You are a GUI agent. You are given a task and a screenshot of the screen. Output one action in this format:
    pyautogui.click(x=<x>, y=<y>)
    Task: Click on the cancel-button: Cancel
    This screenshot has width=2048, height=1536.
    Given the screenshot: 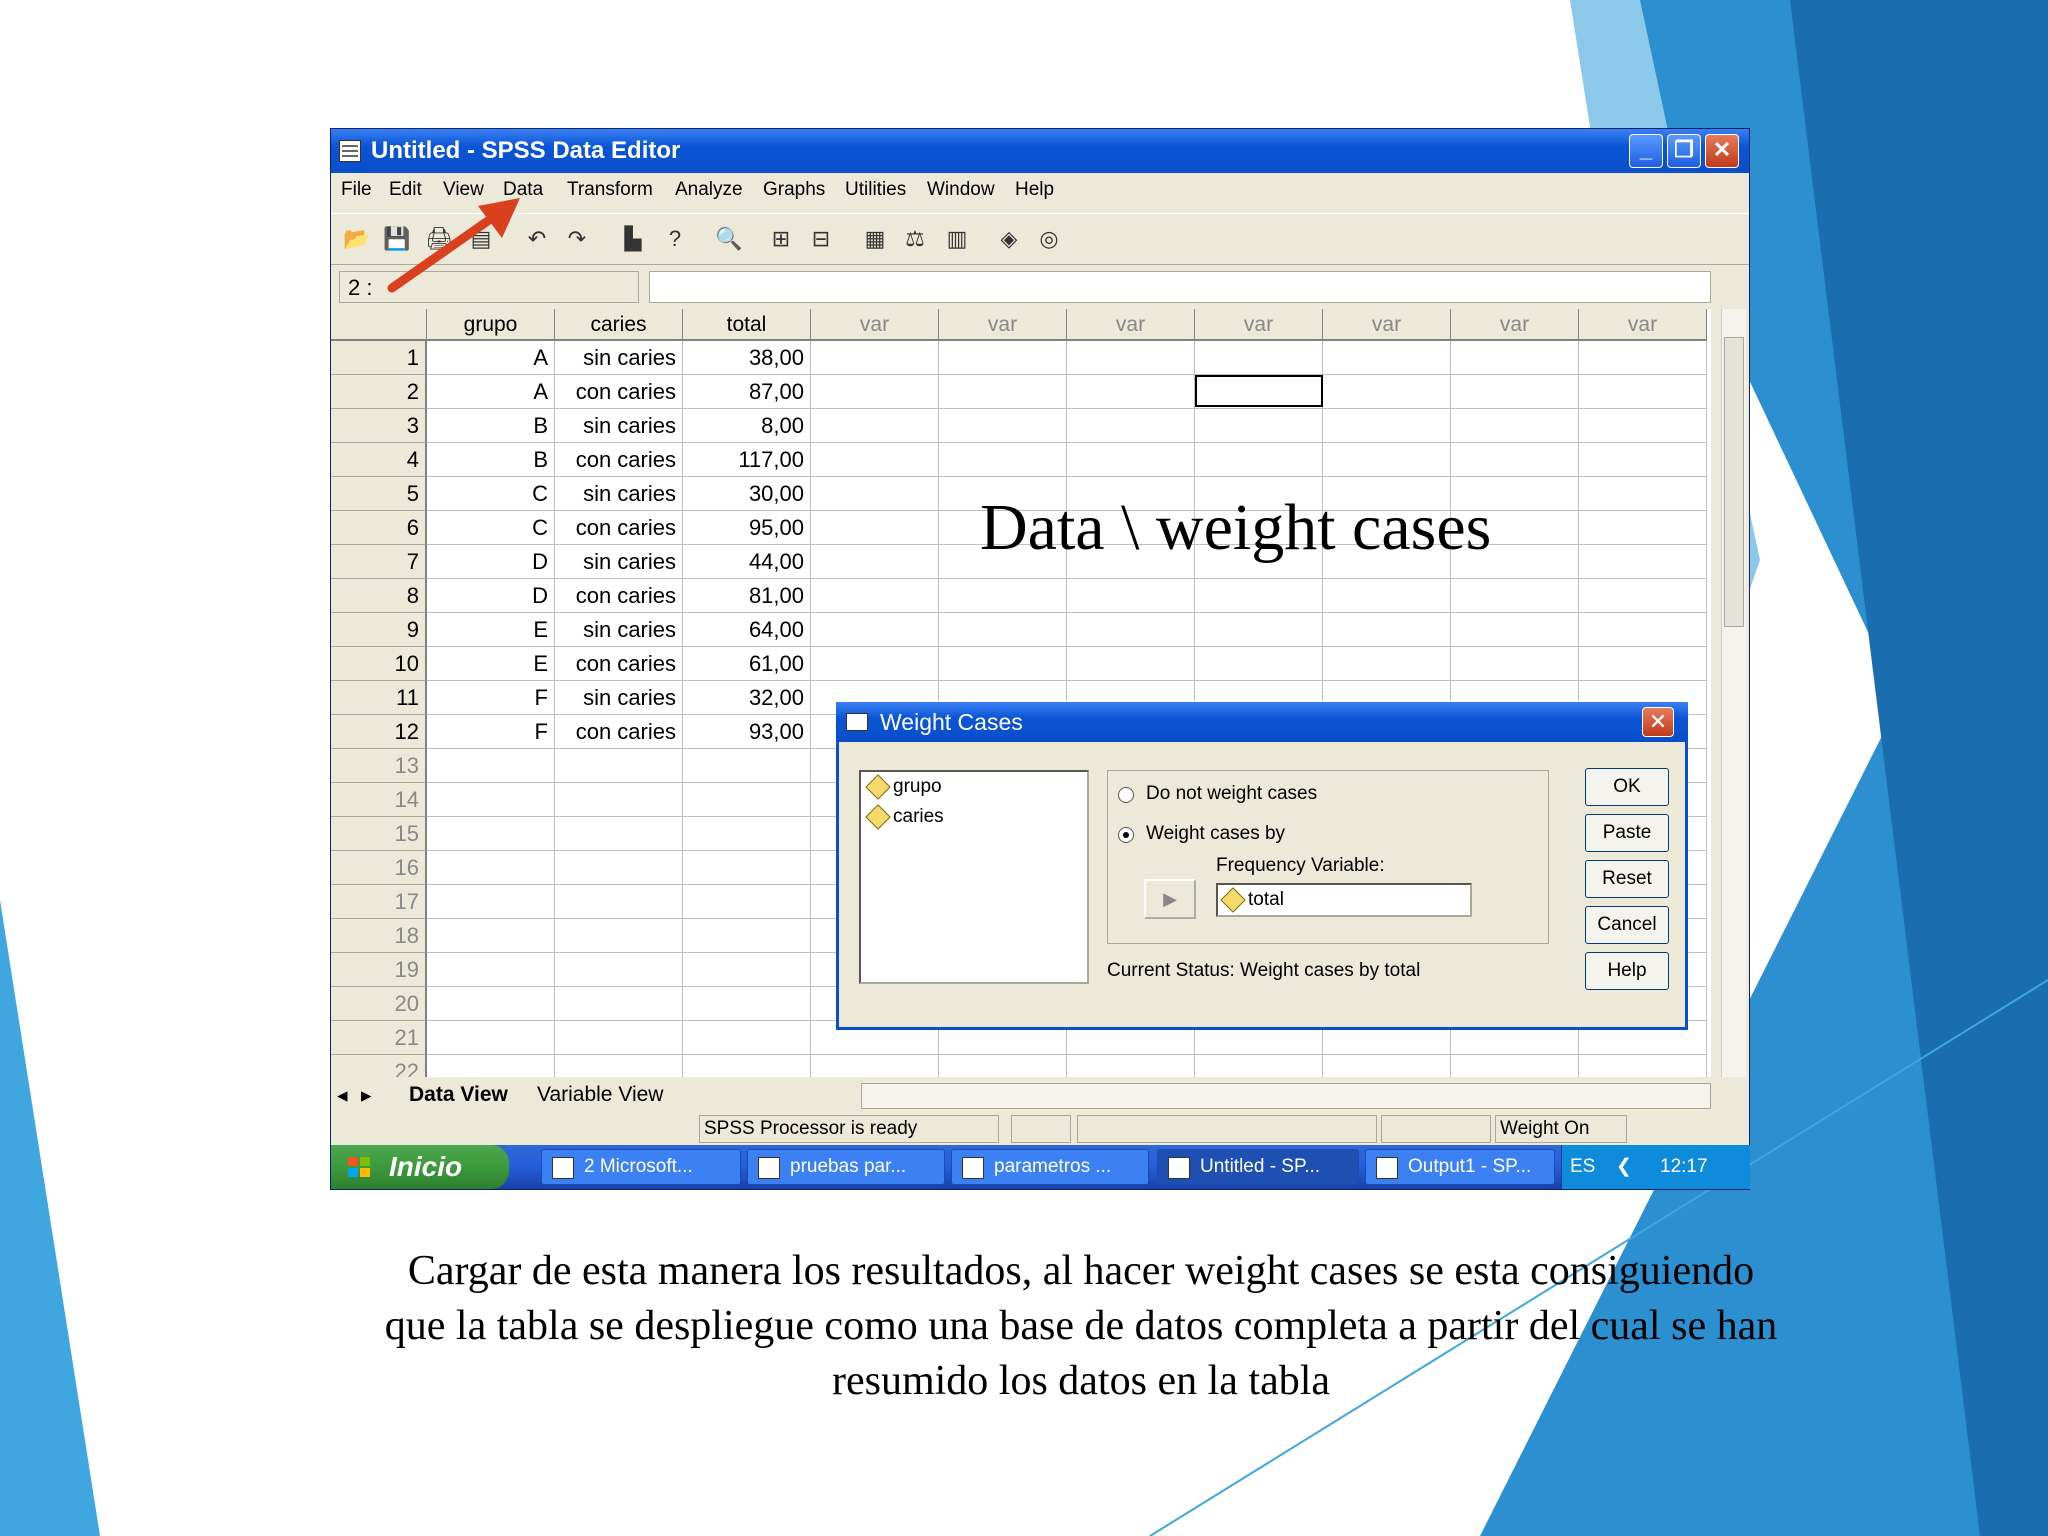 What is the action you would take?
    pyautogui.click(x=1627, y=925)
    